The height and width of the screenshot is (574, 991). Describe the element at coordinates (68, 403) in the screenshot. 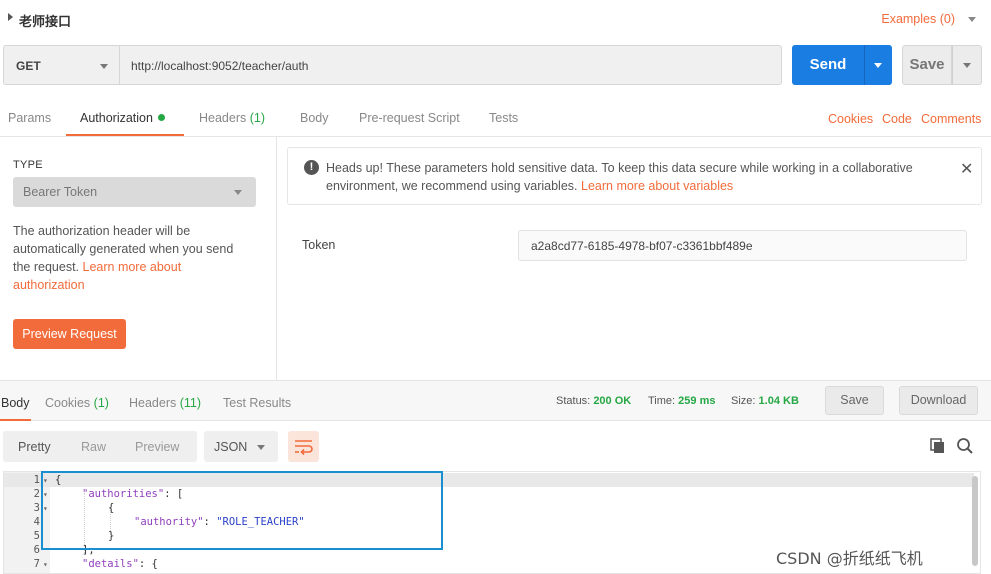

I see `tab-cookies-label: Cookies` at that location.